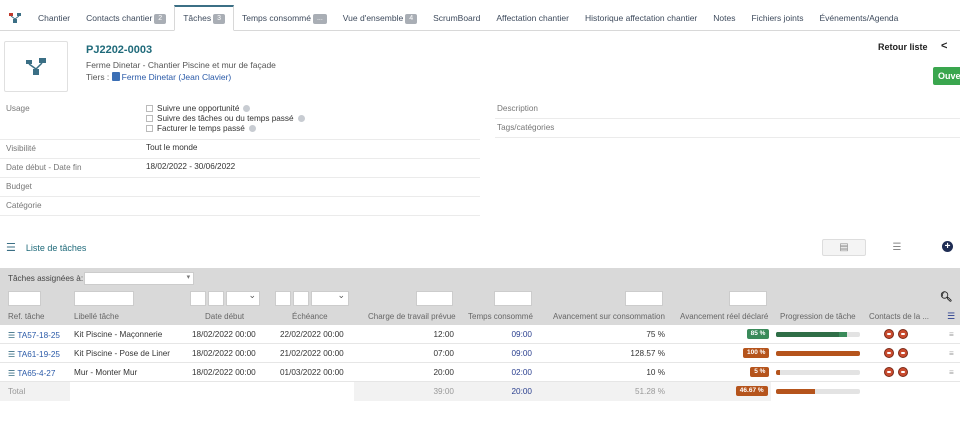  I want to click on filter-ref-input, so click(24, 298).